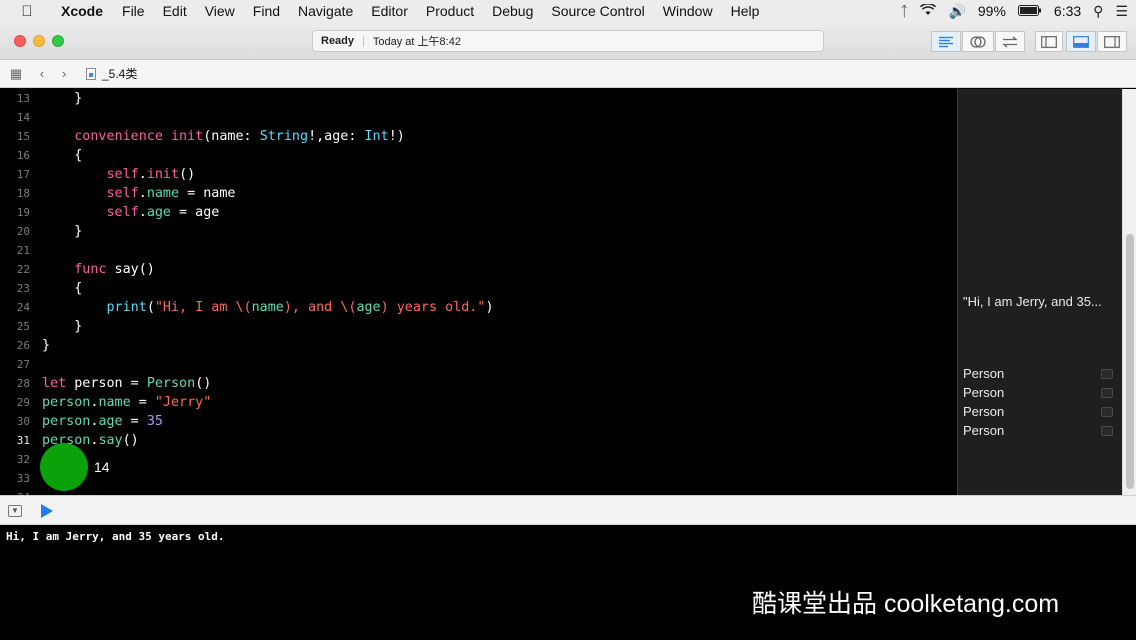  Describe the element at coordinates (39, 41) in the screenshot. I see `minimize-window-button` at that location.